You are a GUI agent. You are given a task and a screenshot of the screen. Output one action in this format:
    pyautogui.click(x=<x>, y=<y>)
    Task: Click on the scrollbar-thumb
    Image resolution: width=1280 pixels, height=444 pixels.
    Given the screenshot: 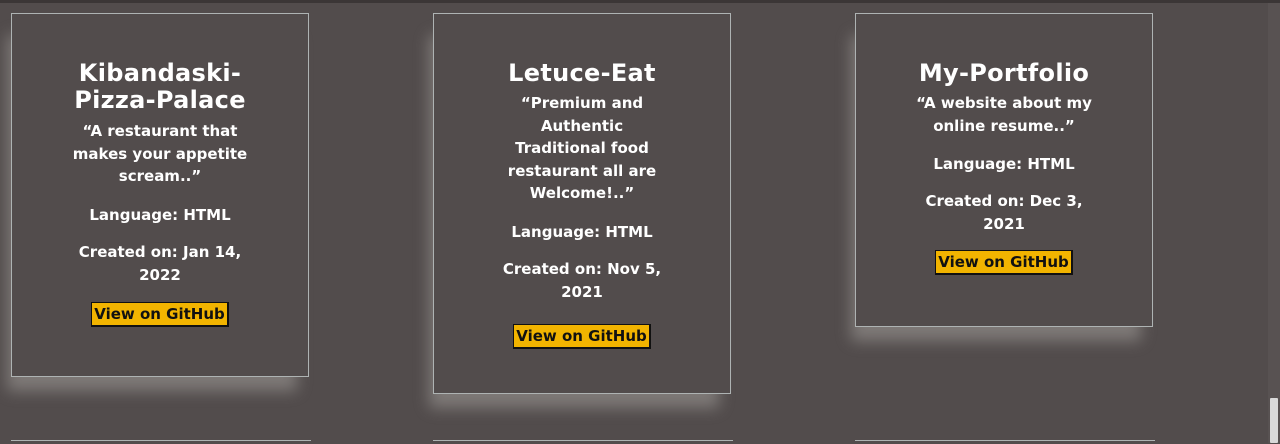 What is the action you would take?
    pyautogui.click(x=1274, y=420)
    